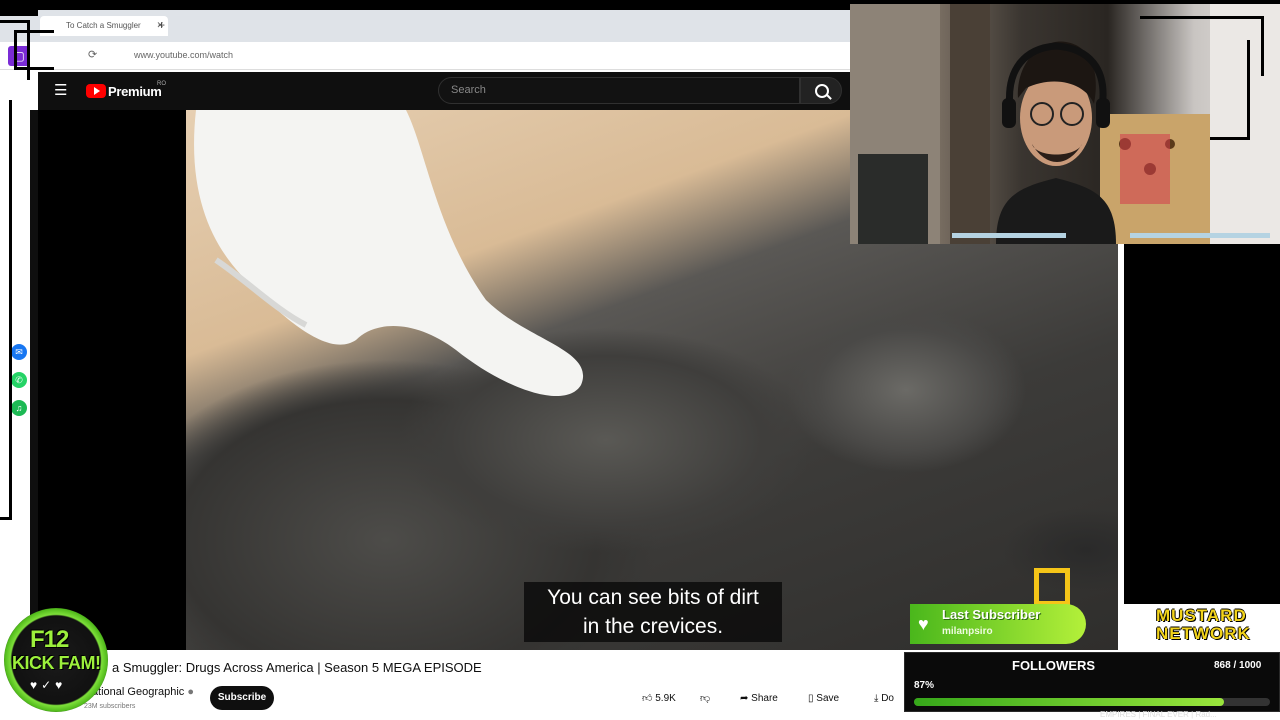 This screenshot has height=720, width=1280. I want to click on url-text: www.youtube.com/watch, so click(183, 55).